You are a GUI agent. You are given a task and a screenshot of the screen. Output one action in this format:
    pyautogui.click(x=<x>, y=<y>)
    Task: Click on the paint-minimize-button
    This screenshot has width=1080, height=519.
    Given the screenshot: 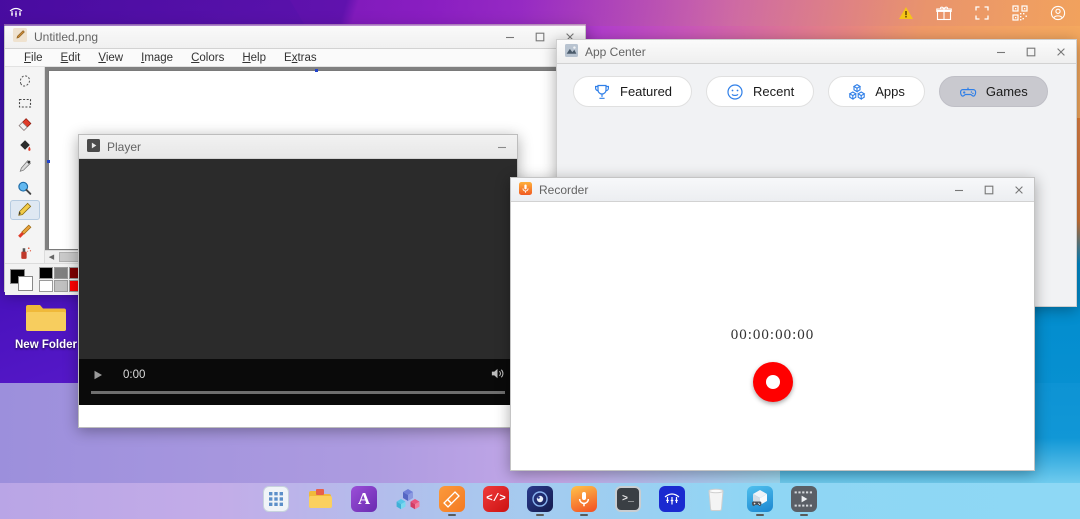 What is the action you would take?
    pyautogui.click(x=510, y=37)
    